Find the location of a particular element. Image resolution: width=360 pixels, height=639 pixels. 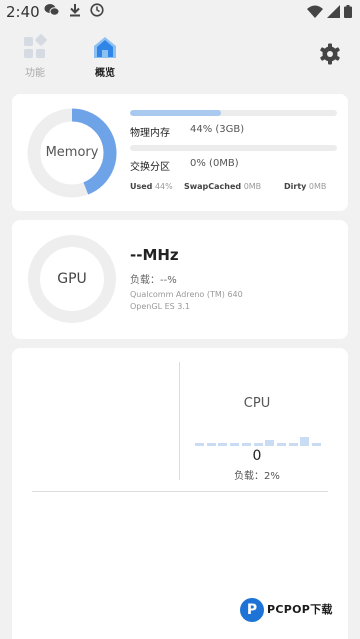

cpu-vertical-divider is located at coordinates (179, 421).